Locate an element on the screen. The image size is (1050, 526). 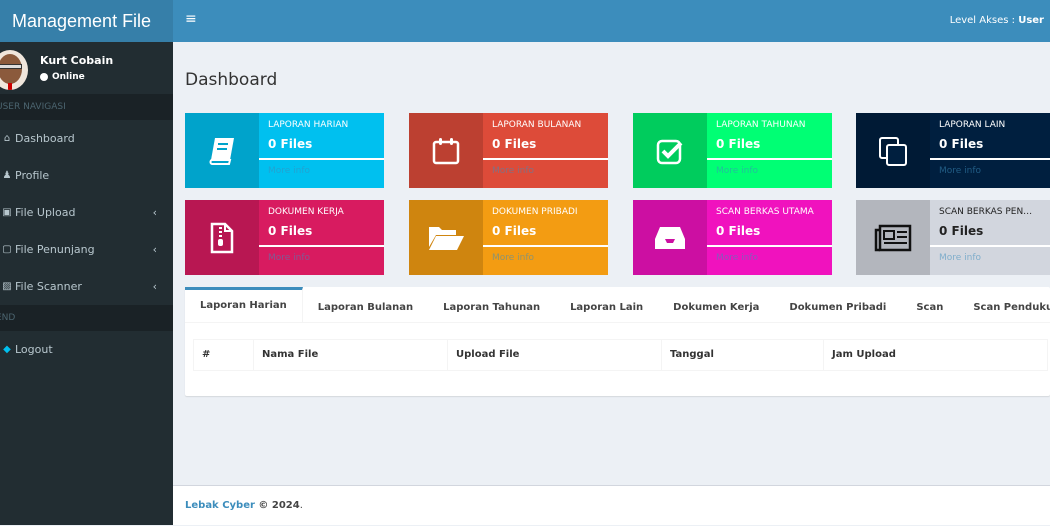
home-icon: ⌂ is located at coordinates (7, 138).